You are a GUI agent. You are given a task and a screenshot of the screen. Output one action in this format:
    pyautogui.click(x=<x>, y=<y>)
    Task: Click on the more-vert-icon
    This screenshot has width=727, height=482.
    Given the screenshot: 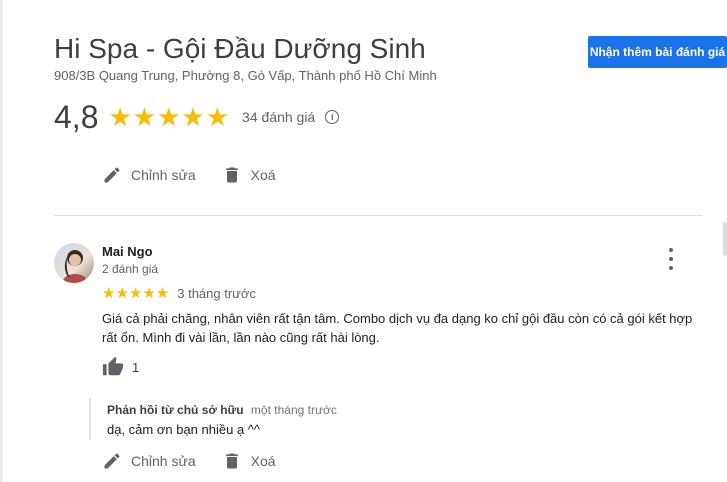 What is the action you would take?
    pyautogui.click(x=671, y=259)
    